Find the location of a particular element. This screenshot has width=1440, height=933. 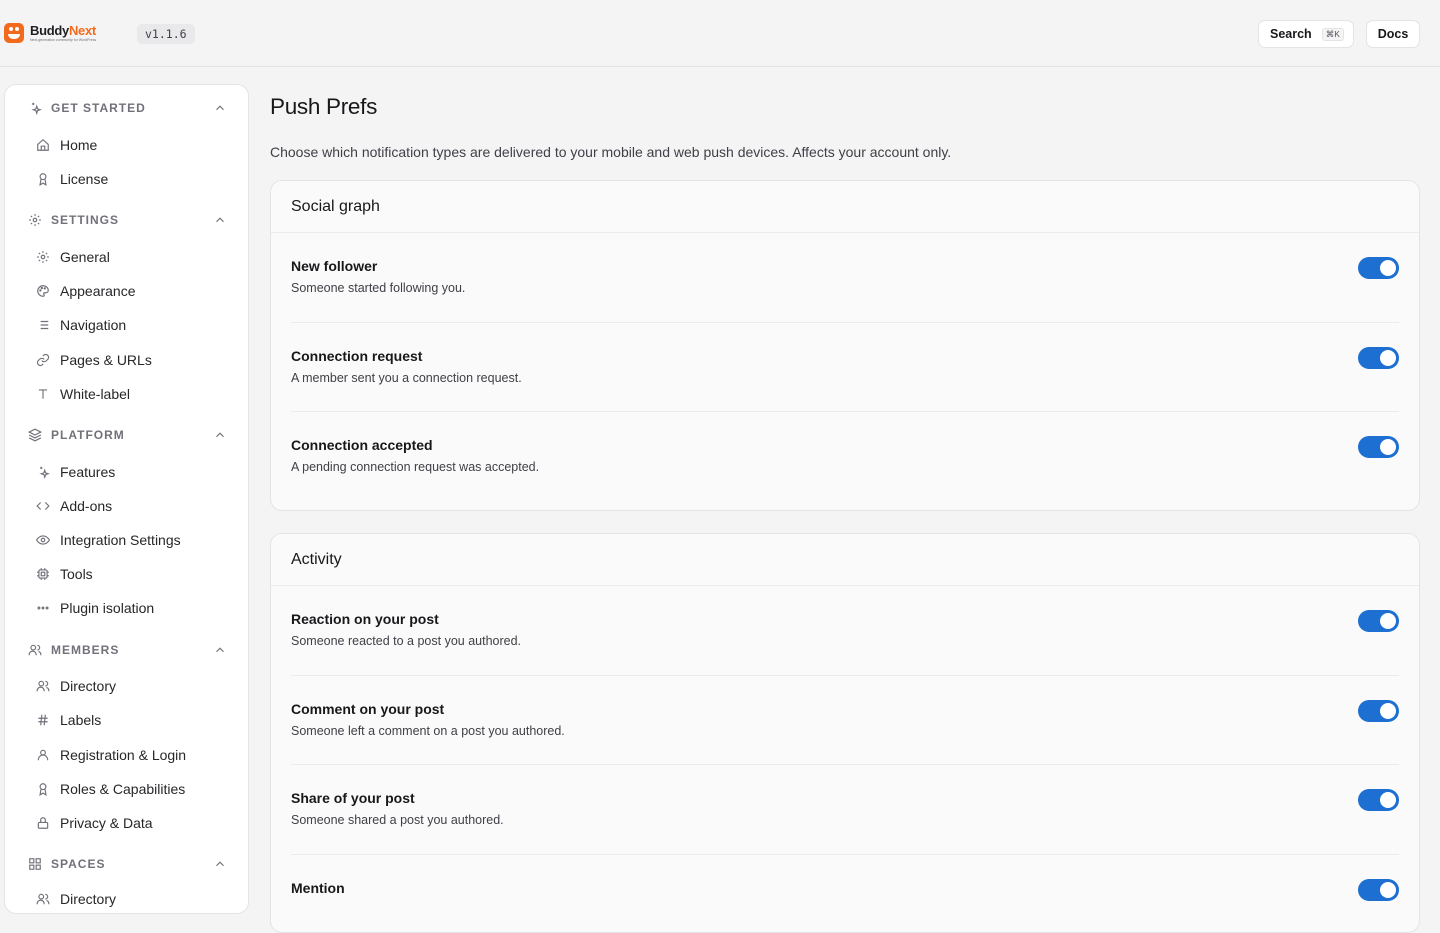

logo-wordmark: BuddyNext is located at coordinates (63, 31).